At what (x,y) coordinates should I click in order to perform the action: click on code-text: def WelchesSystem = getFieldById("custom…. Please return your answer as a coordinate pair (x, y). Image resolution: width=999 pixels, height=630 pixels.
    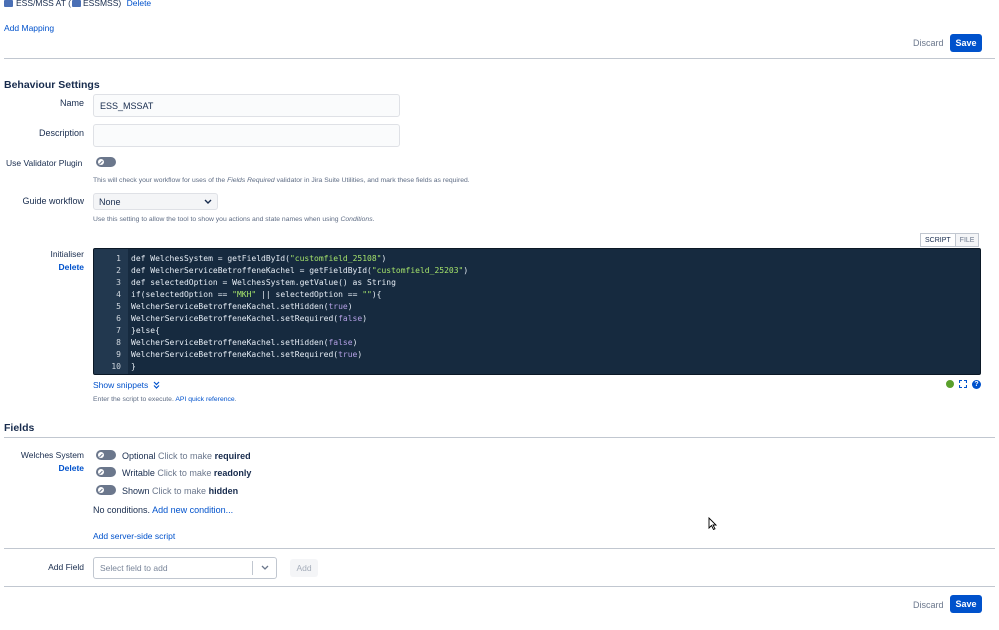
    Looking at the image, I should click on (259, 258).